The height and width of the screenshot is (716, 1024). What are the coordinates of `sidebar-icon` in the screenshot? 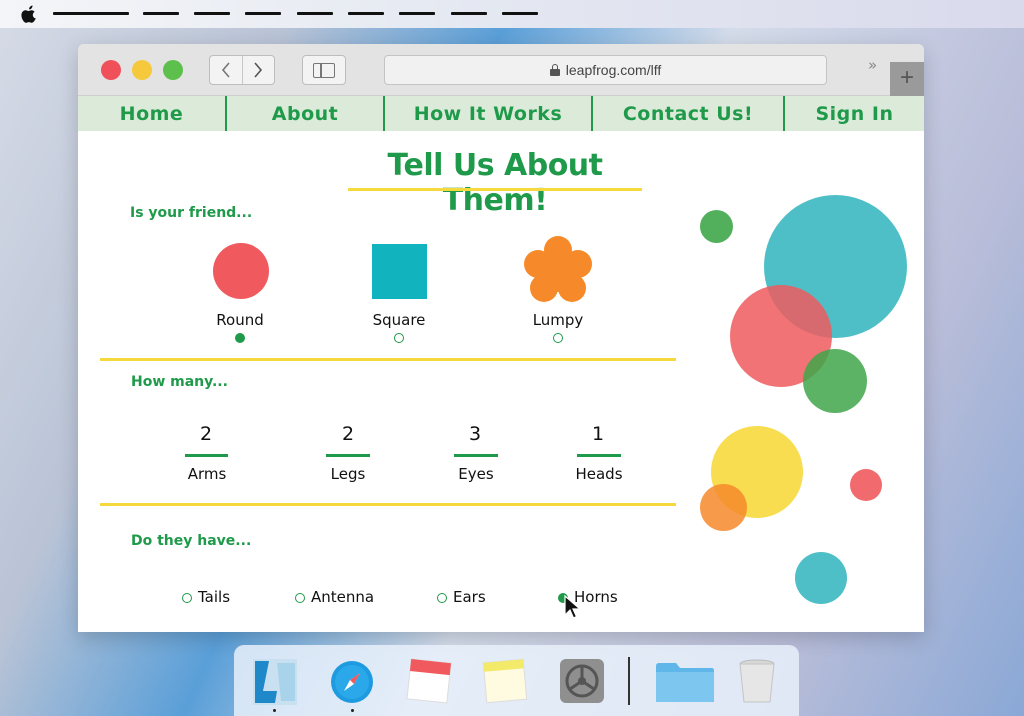 It's located at (324, 70).